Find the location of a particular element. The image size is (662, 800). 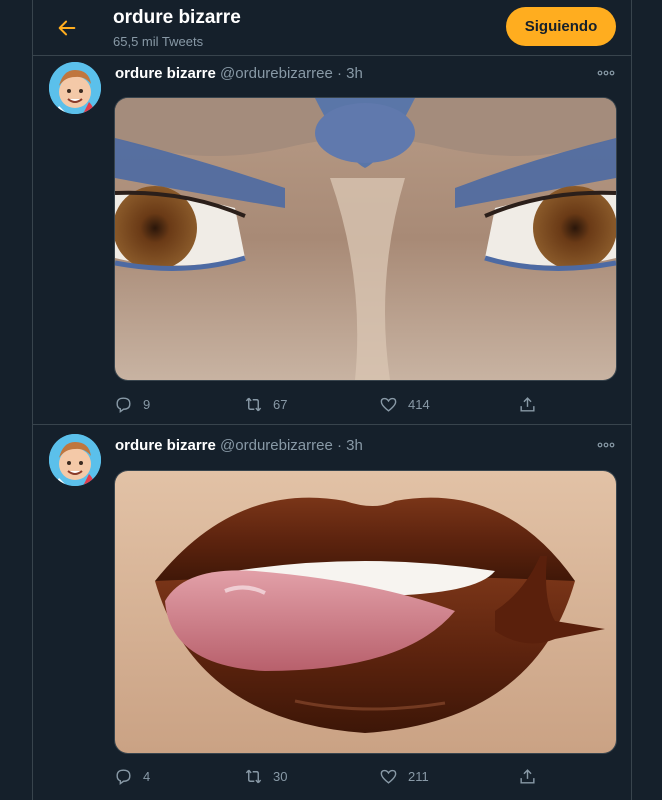

back-arrow-icon is located at coordinates (67, 28).